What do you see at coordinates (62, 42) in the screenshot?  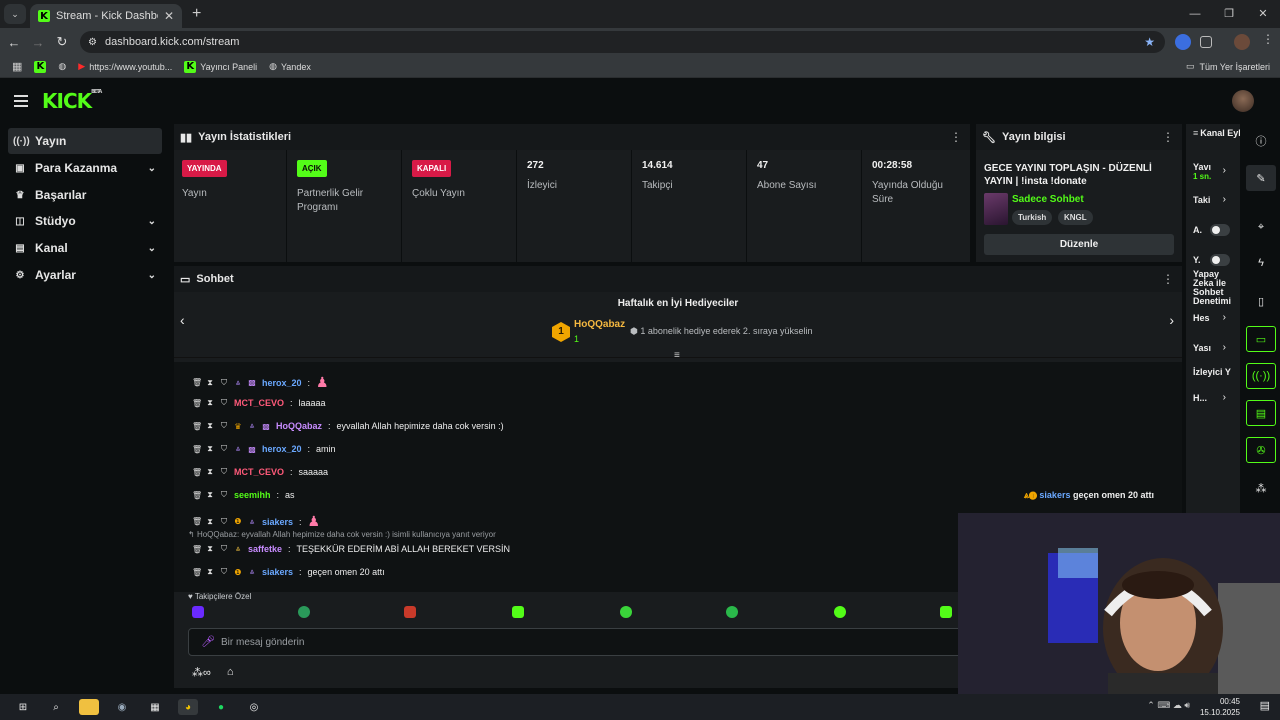 I see `reload-button: ↻` at bounding box center [62, 42].